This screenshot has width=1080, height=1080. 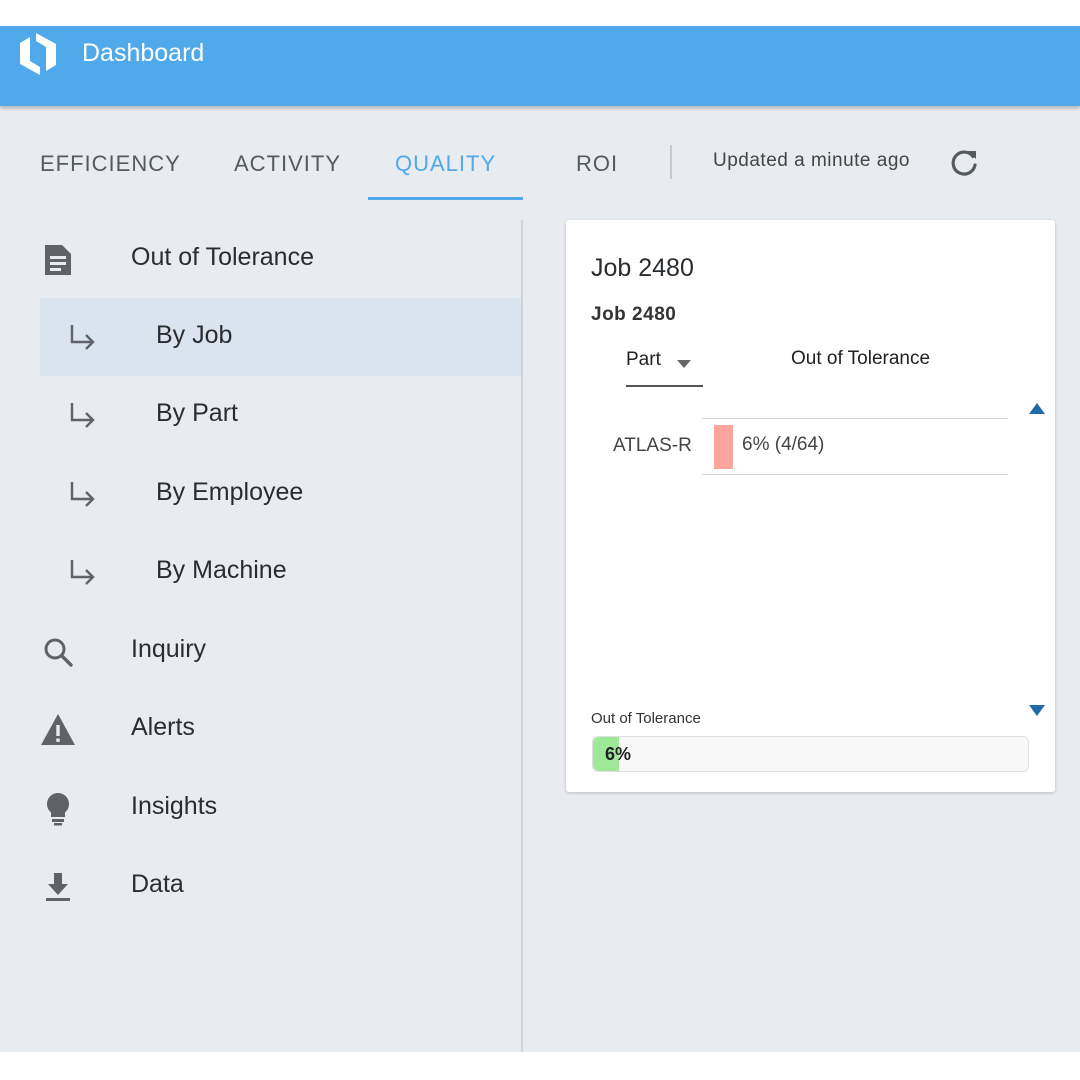 What do you see at coordinates (260, 651) in the screenshot?
I see `sidebar-item-inquiry: Inquiry` at bounding box center [260, 651].